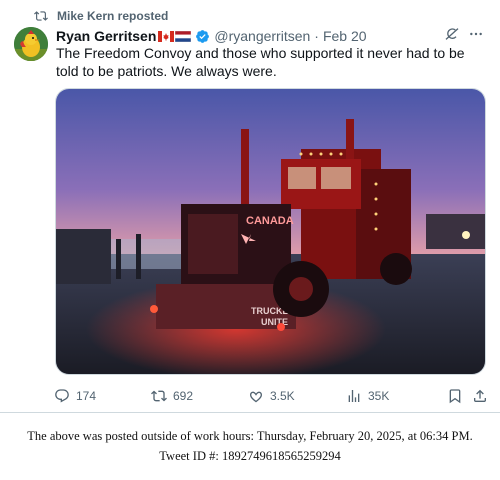 This screenshot has height=480, width=500. I want to click on views-count: 35K, so click(379, 396).